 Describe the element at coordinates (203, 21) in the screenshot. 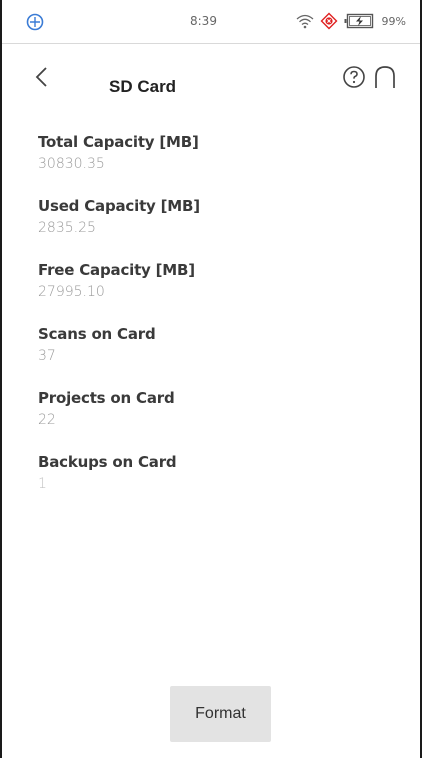

I see `status-time: 8:39` at that location.